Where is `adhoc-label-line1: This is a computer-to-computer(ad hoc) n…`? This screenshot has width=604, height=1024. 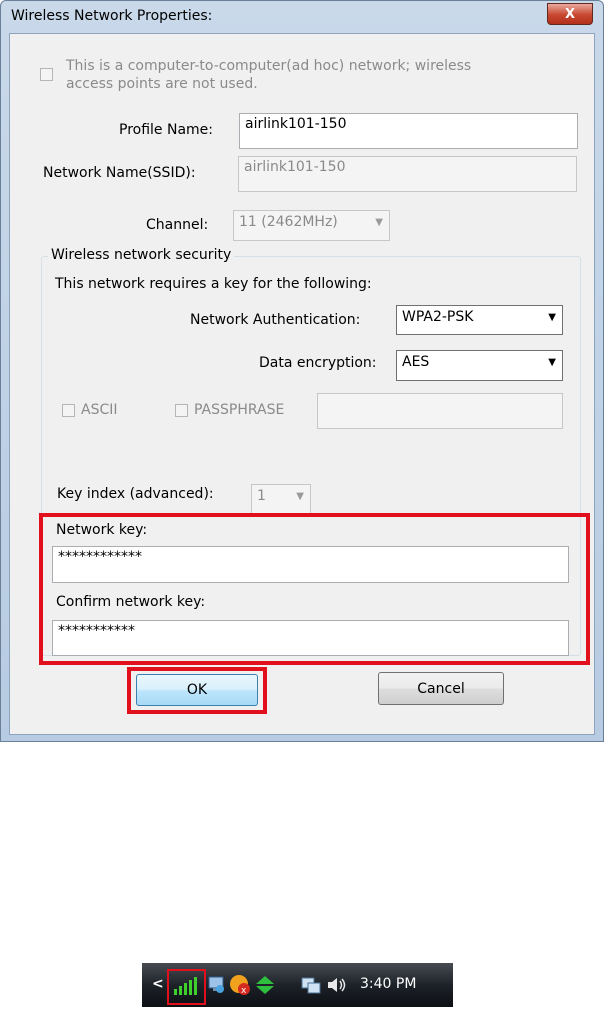 adhoc-label-line1: This is a computer-to-computer(ad hoc) n… is located at coordinates (269, 66).